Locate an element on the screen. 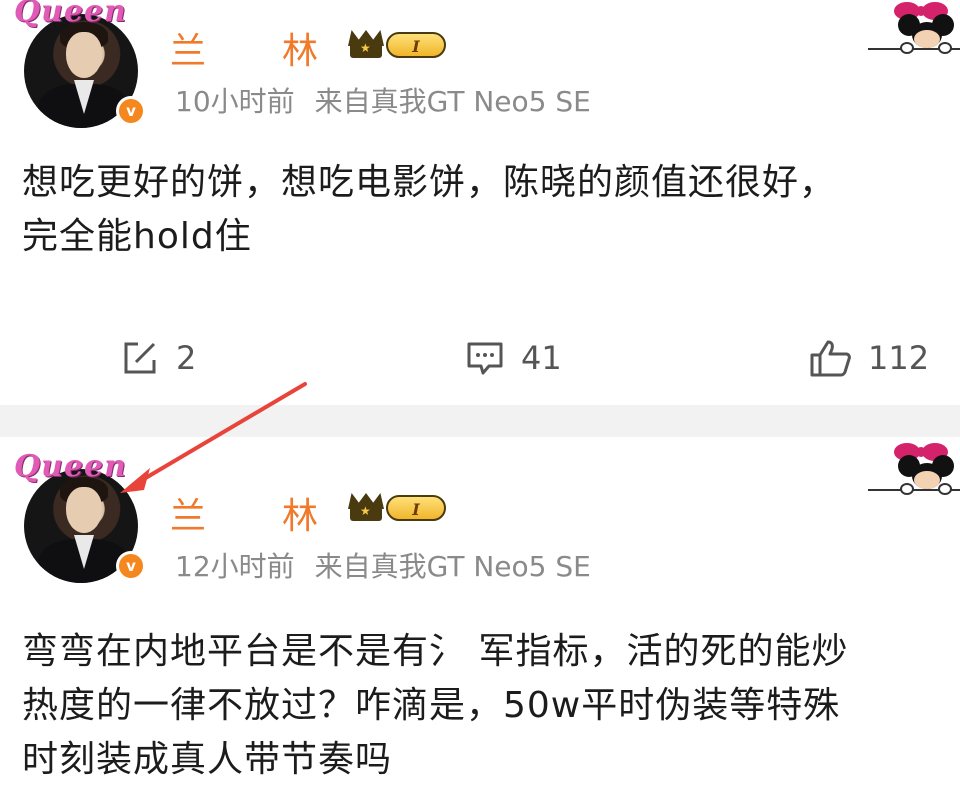 The width and height of the screenshot is (960, 807). comment-bubble-icon is located at coordinates (485, 358).